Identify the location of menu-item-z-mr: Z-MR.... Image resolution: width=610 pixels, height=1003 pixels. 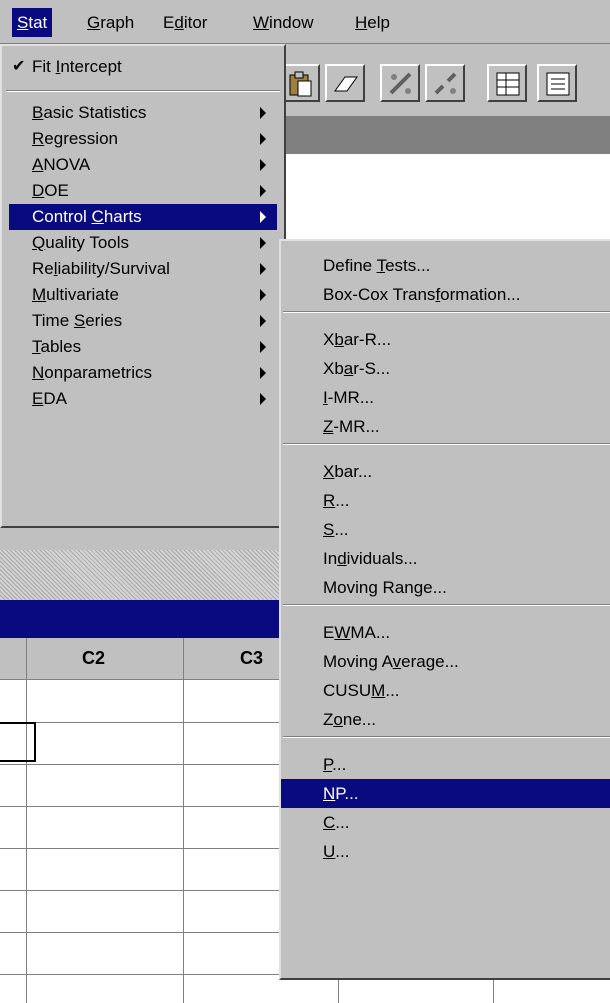
(445, 426).